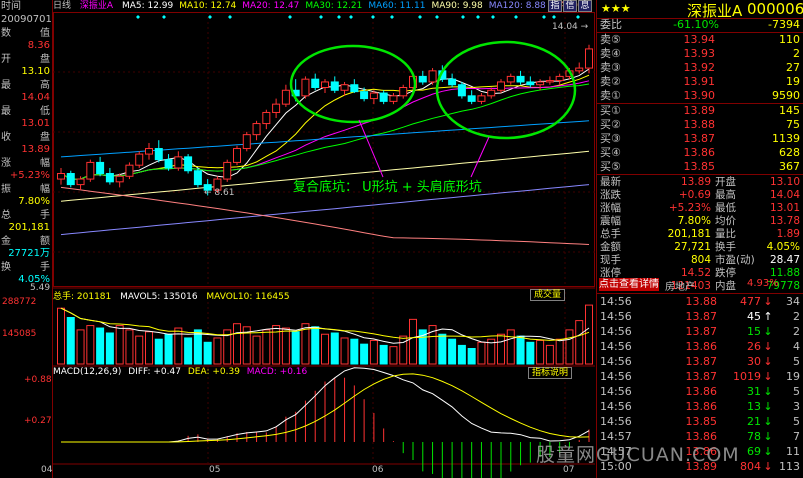 The height and width of the screenshot is (478, 803). What do you see at coordinates (550, 373) in the screenshot?
I see `indicator-help-button: 指标说明` at bounding box center [550, 373].